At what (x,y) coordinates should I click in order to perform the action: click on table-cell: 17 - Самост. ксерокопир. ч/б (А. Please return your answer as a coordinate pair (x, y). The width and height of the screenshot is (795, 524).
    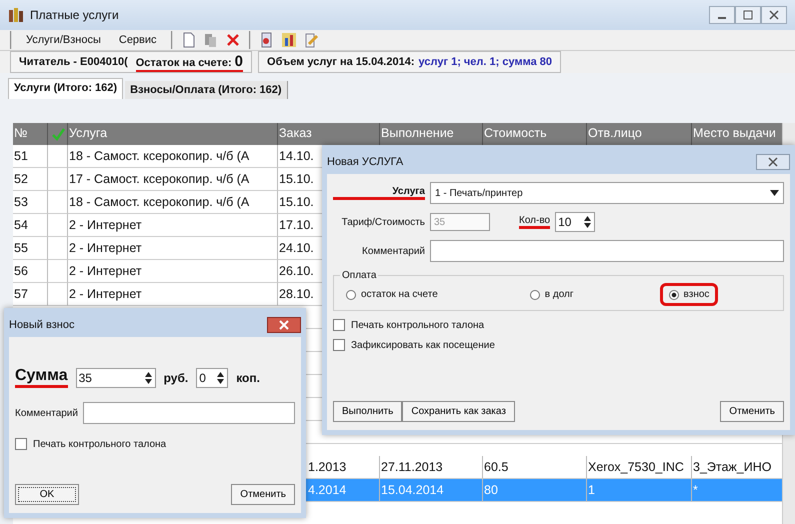
    Looking at the image, I should click on (173, 179).